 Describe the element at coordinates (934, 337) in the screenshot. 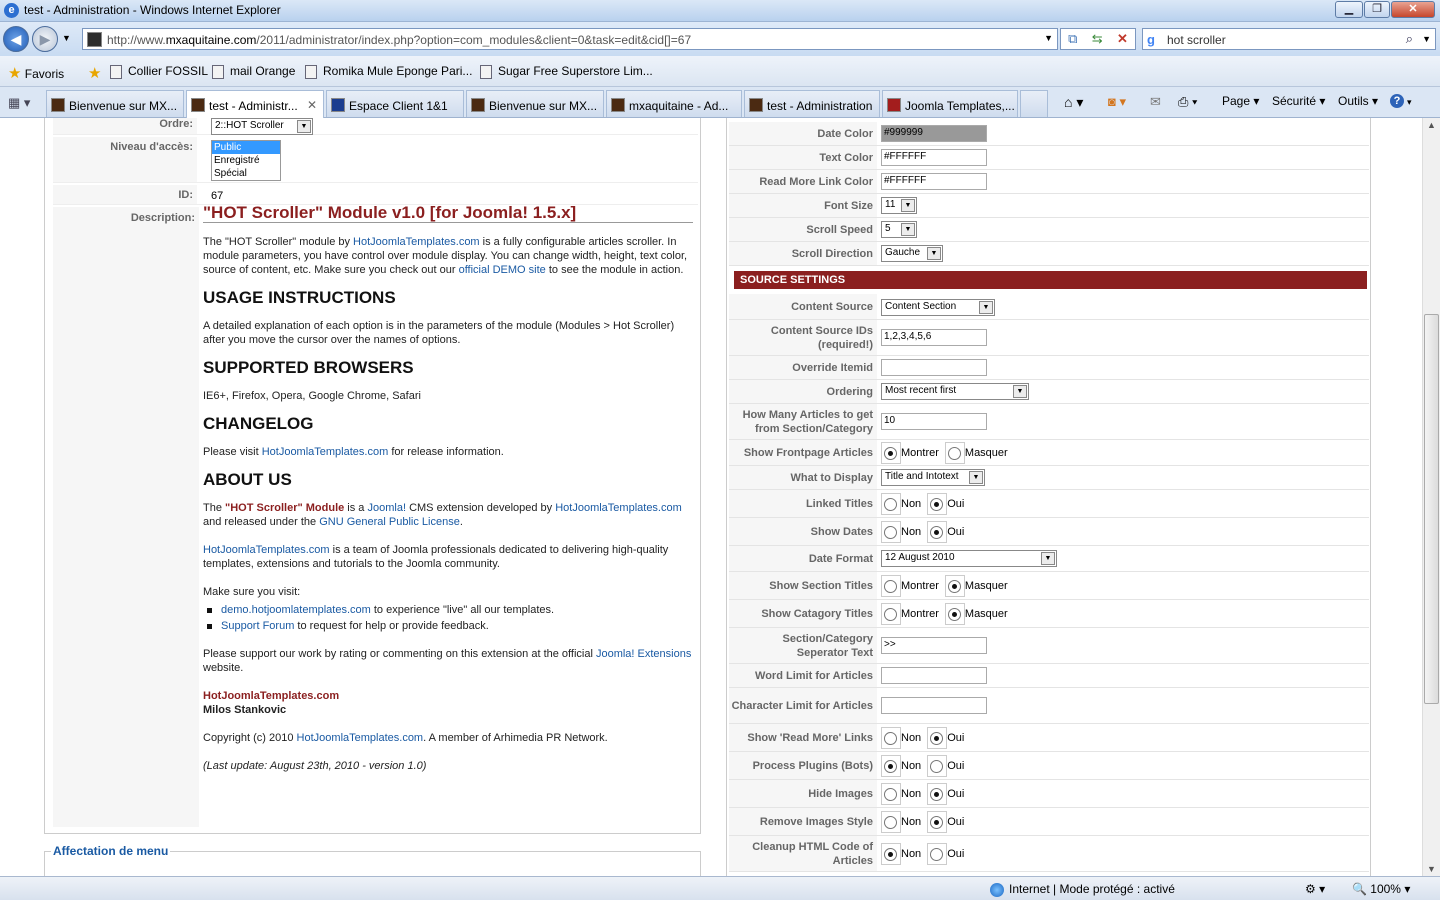

I see `content-ids-input: 1,2,3,4,5,6` at that location.